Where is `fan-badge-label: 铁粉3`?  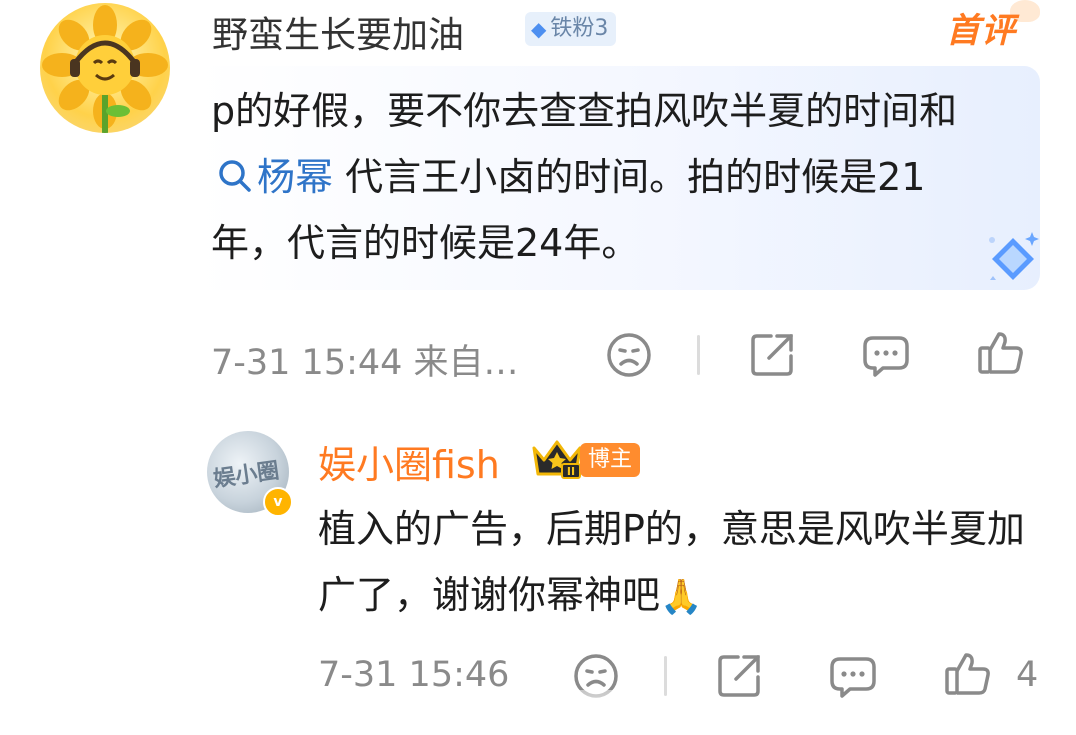 fan-badge-label: 铁粉3 is located at coordinates (579, 28).